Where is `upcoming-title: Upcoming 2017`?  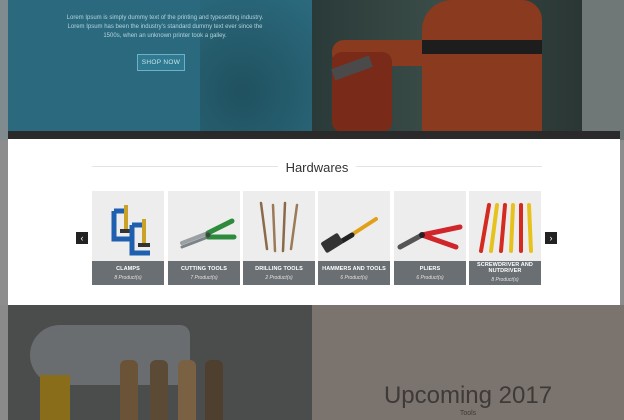 upcoming-title: Upcoming 2017 is located at coordinates (468, 395).